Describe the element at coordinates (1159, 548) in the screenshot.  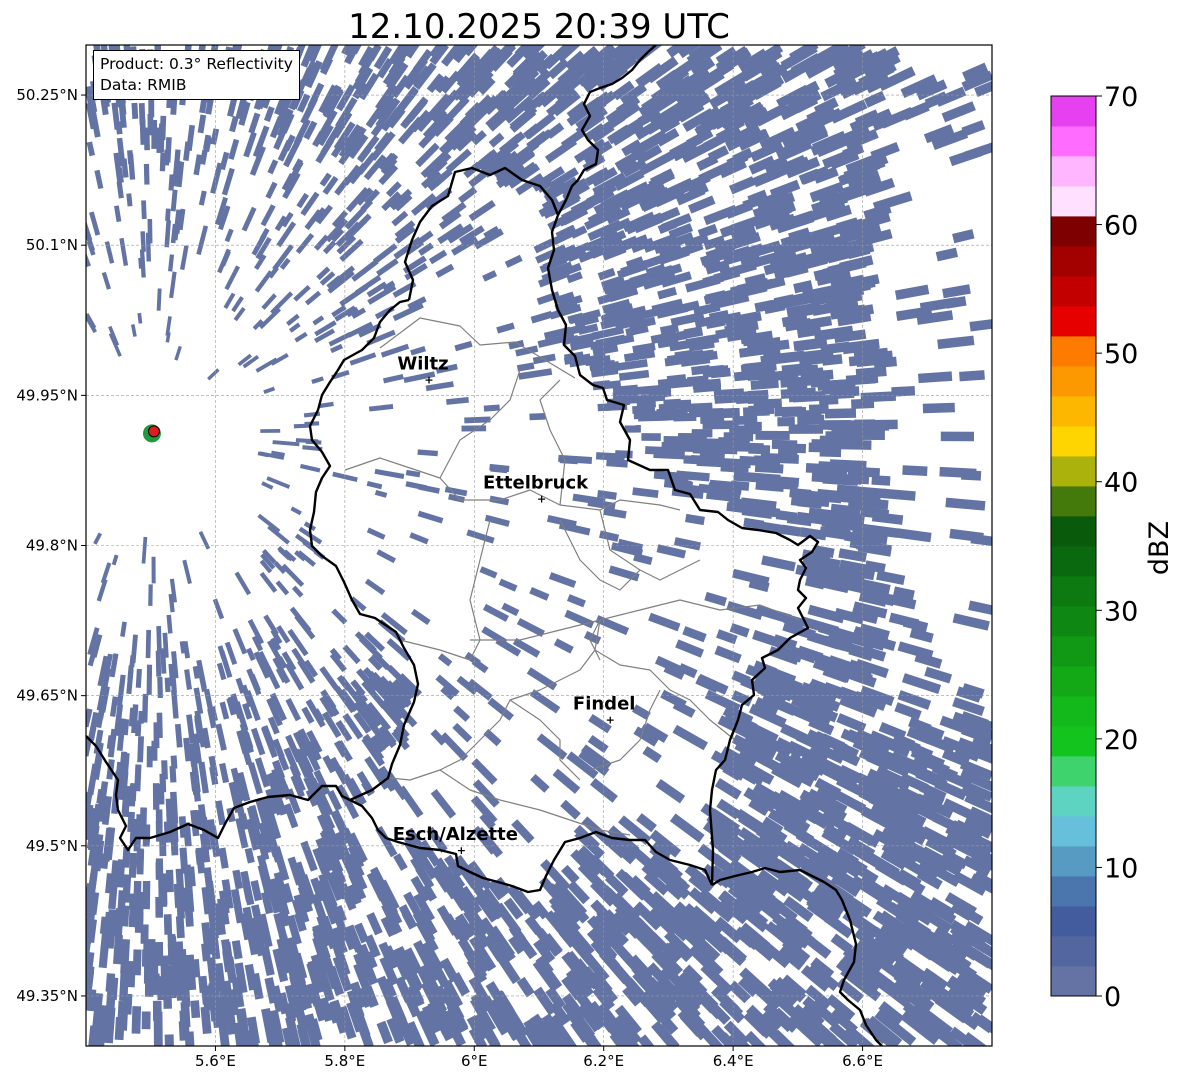
I see `colorbar-label: dBZ` at that location.